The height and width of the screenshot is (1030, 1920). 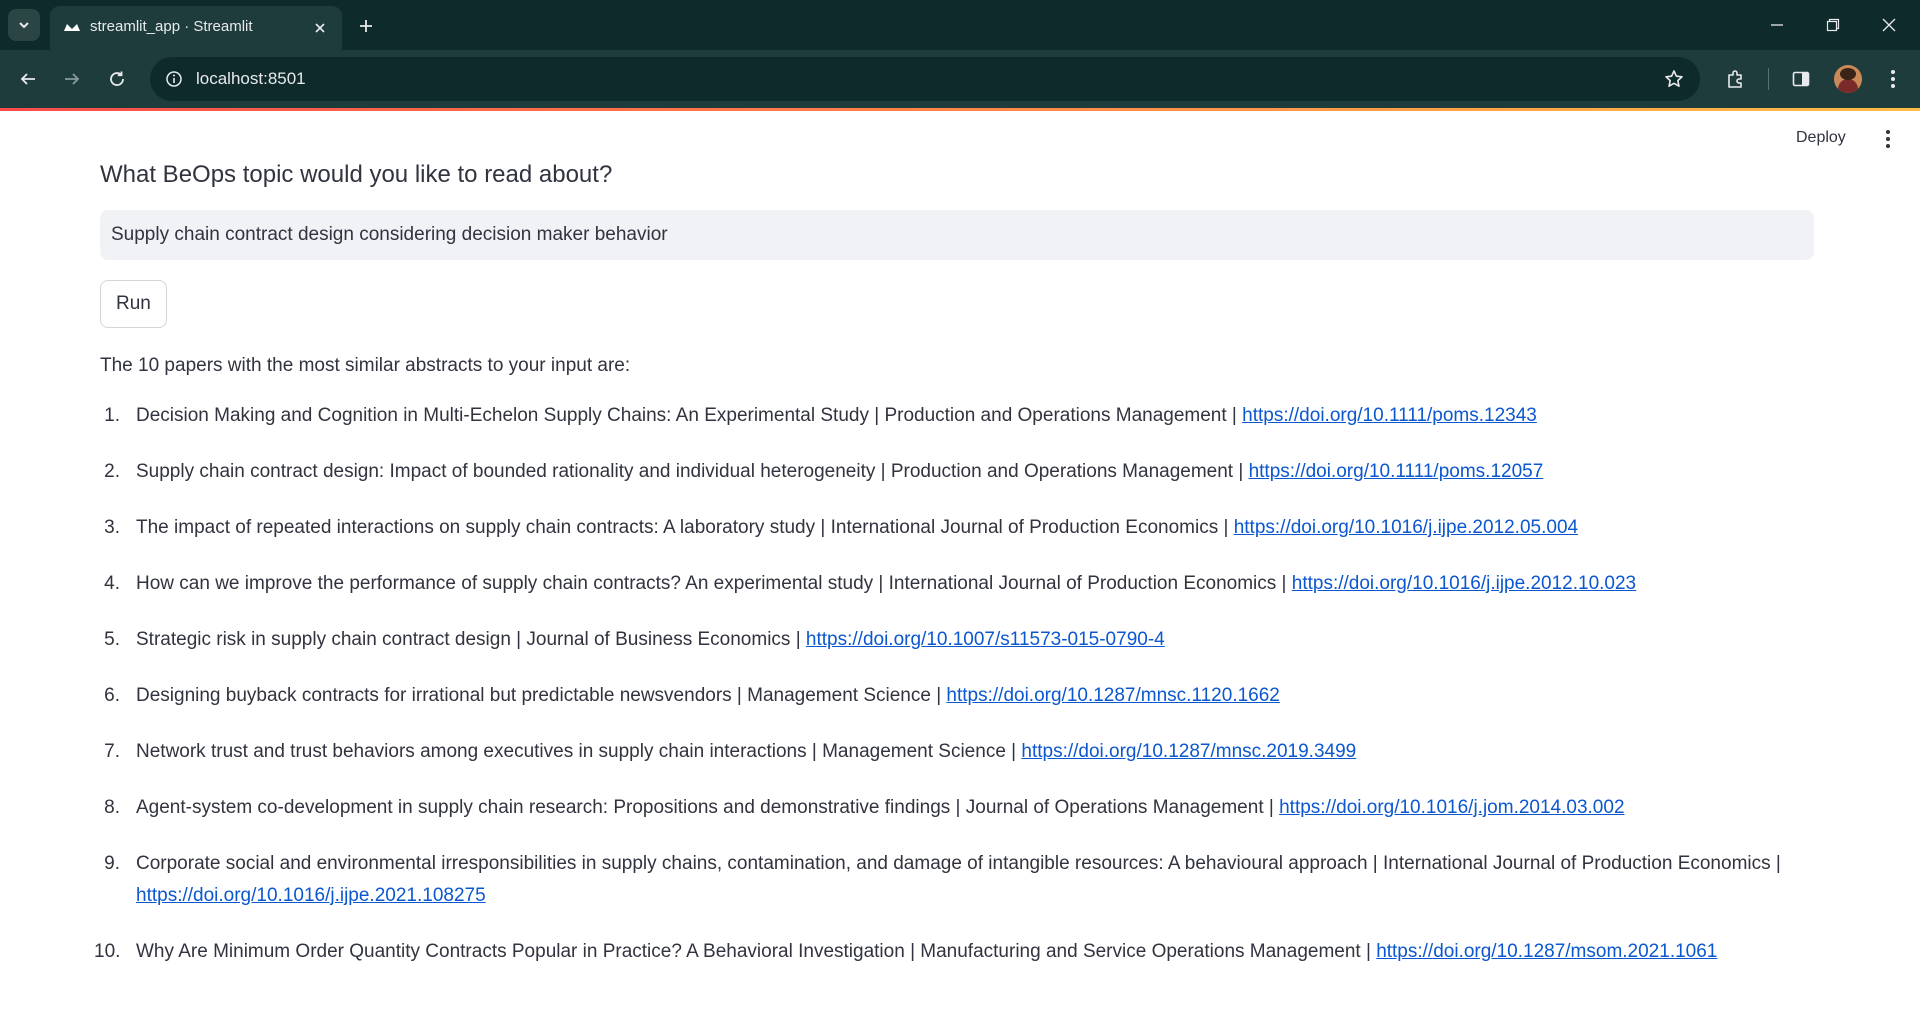 I want to click on chevron-down-icon, so click(x=24, y=25).